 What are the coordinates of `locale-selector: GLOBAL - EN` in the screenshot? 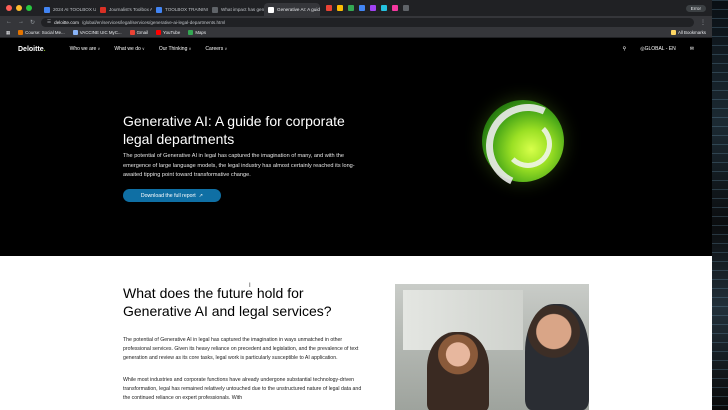 It's located at (658, 49).